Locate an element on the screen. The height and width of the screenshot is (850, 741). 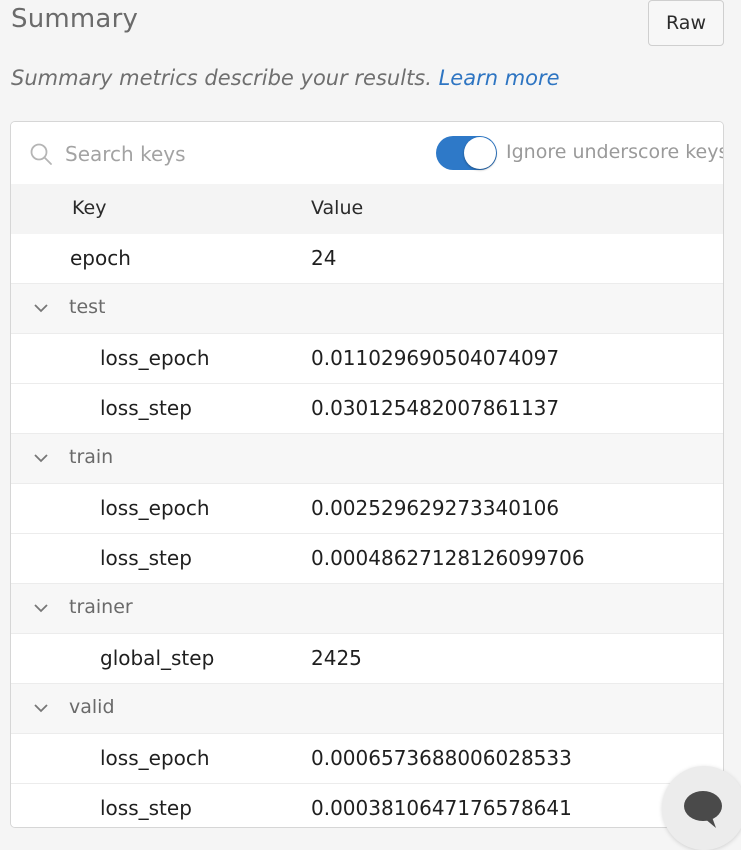
table-row: loss_step 0.0003810647176578641 is located at coordinates (367, 805).